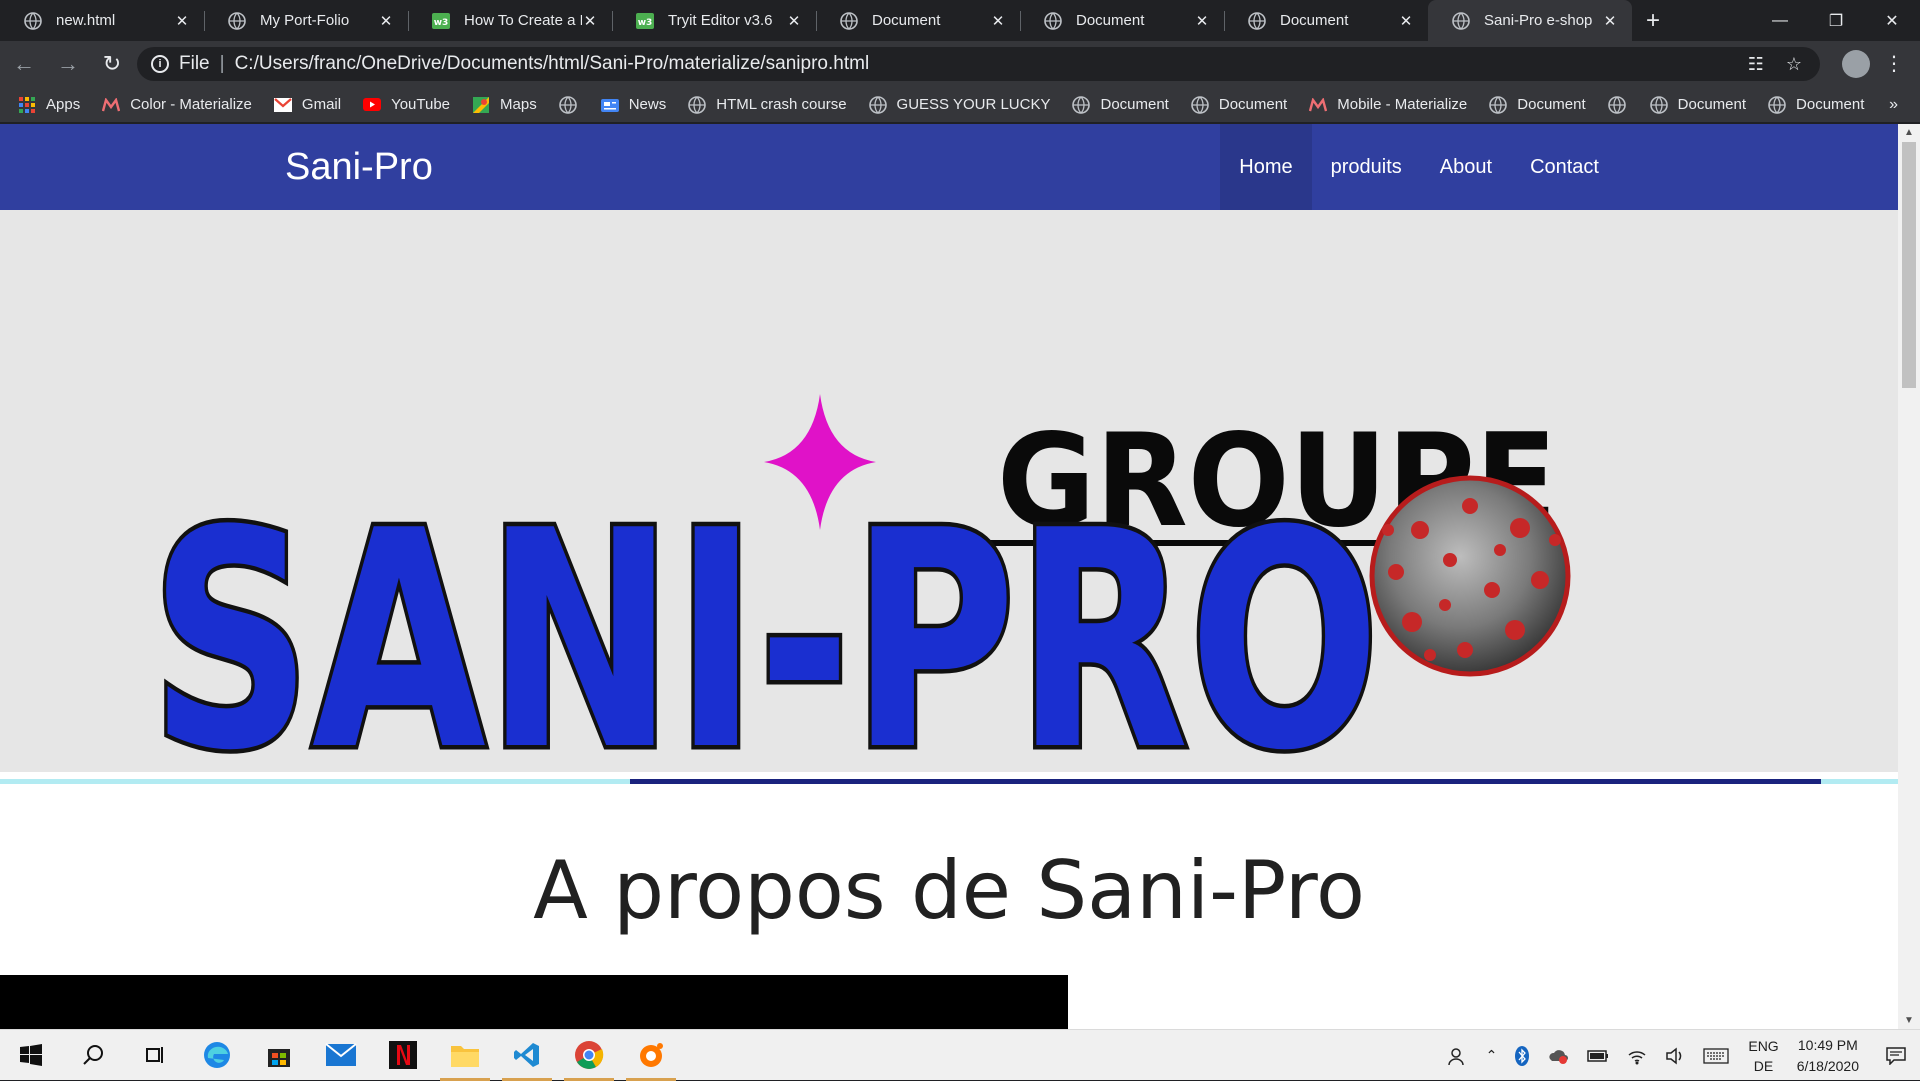 This screenshot has width=1920, height=1081. What do you see at coordinates (1909, 576) in the screenshot?
I see `page-scrollbar: ▲ ▼` at bounding box center [1909, 576].